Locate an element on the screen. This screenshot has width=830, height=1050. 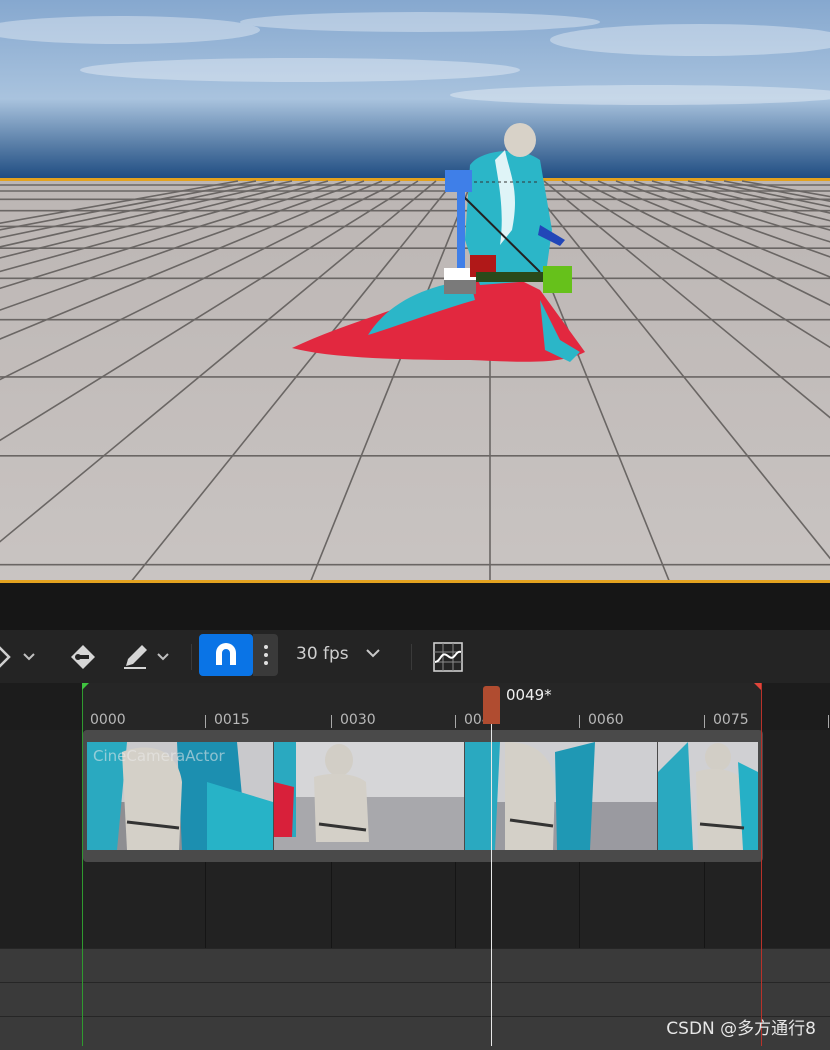
frame-rate-dropdown: 30 fps is located at coordinates (339, 654).